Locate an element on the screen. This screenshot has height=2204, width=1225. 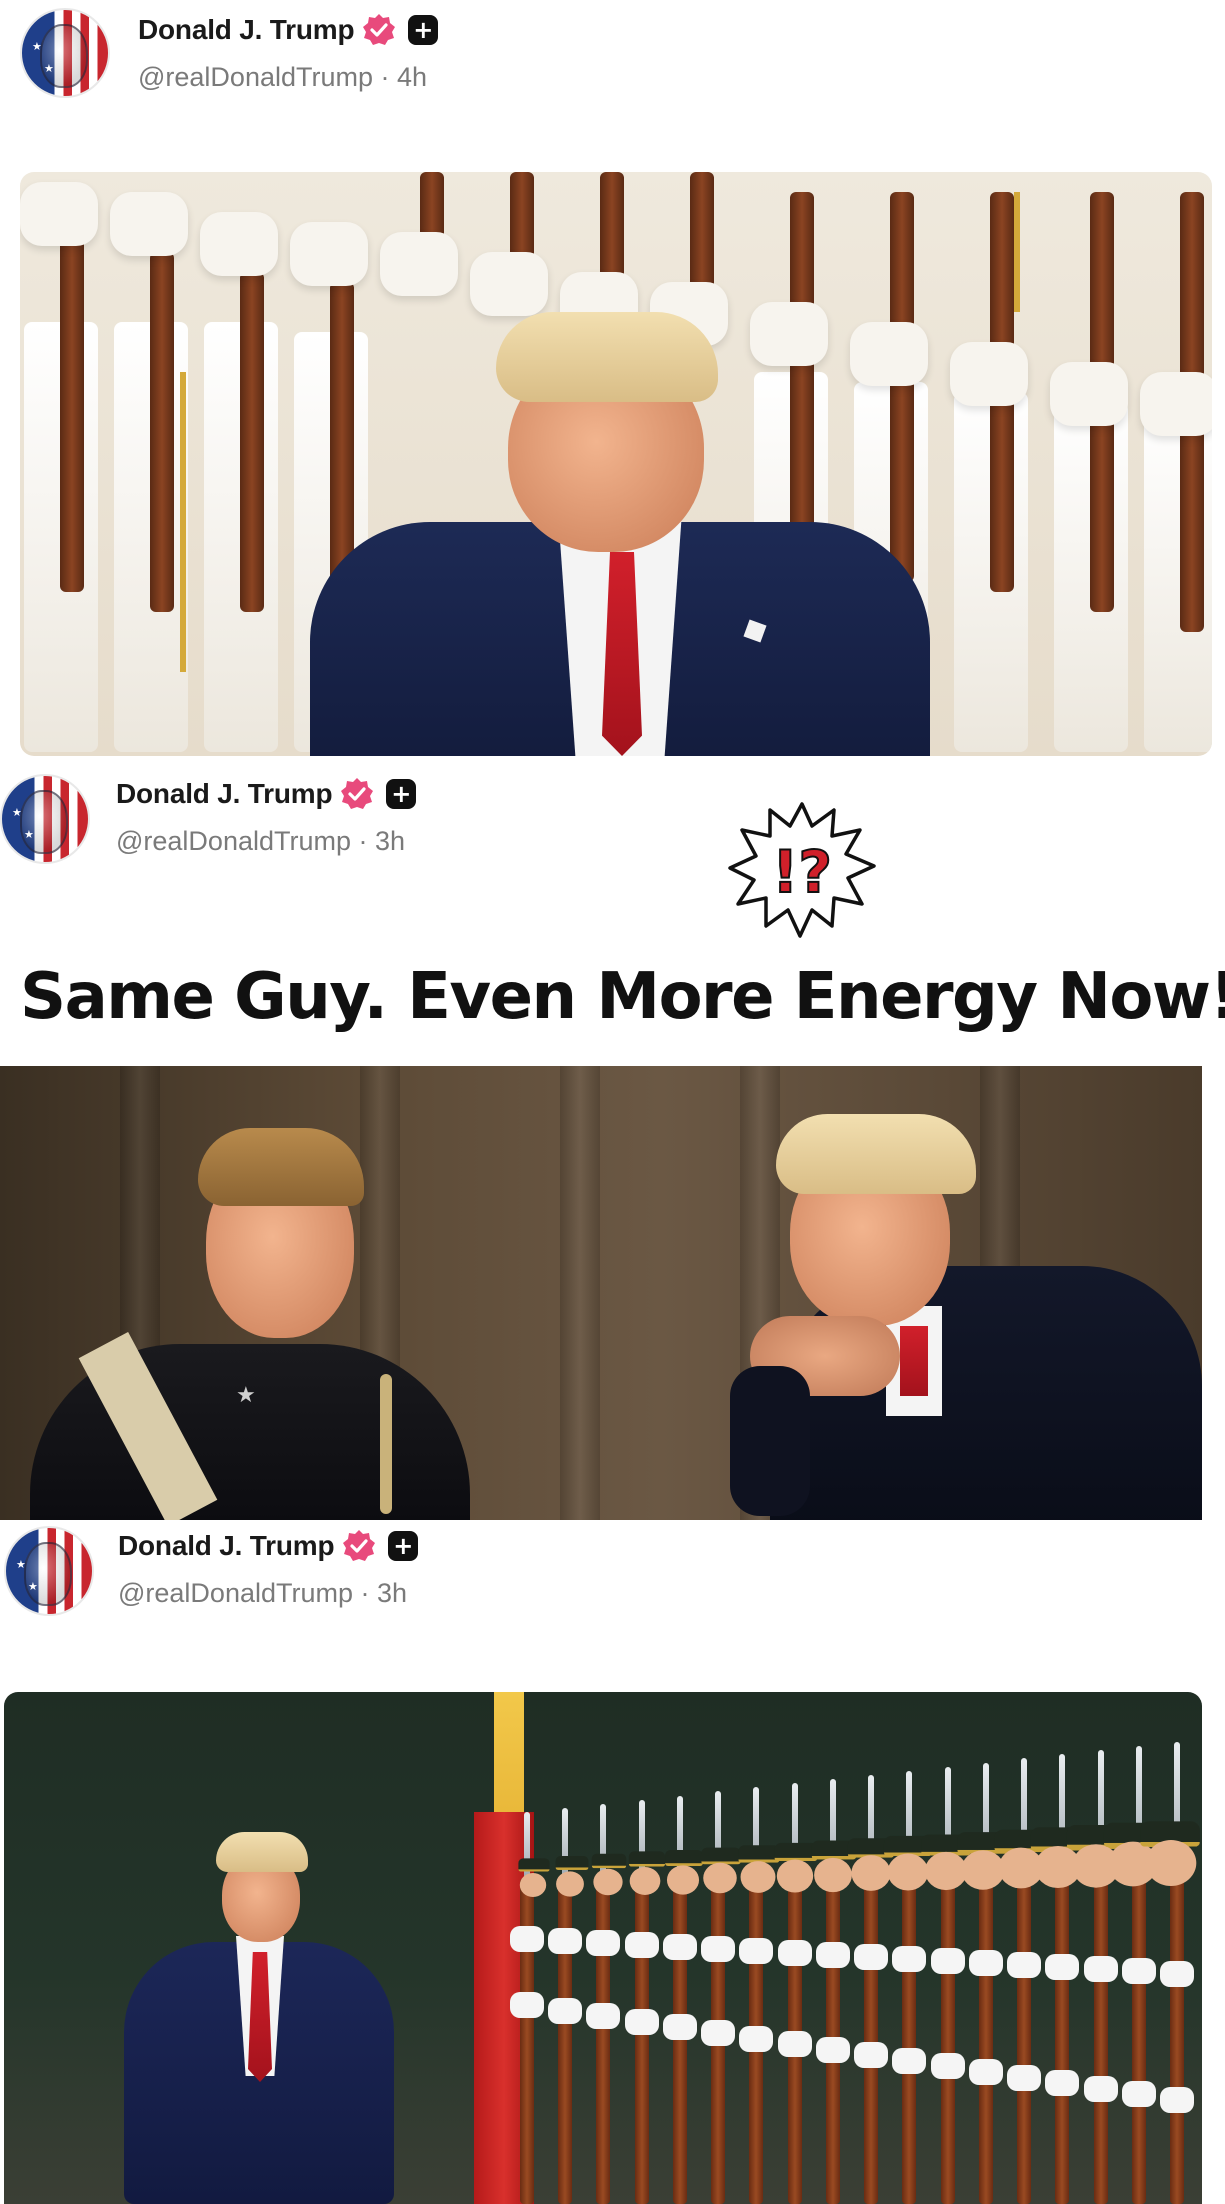
man-walking is located at coordinates (259, 2018).